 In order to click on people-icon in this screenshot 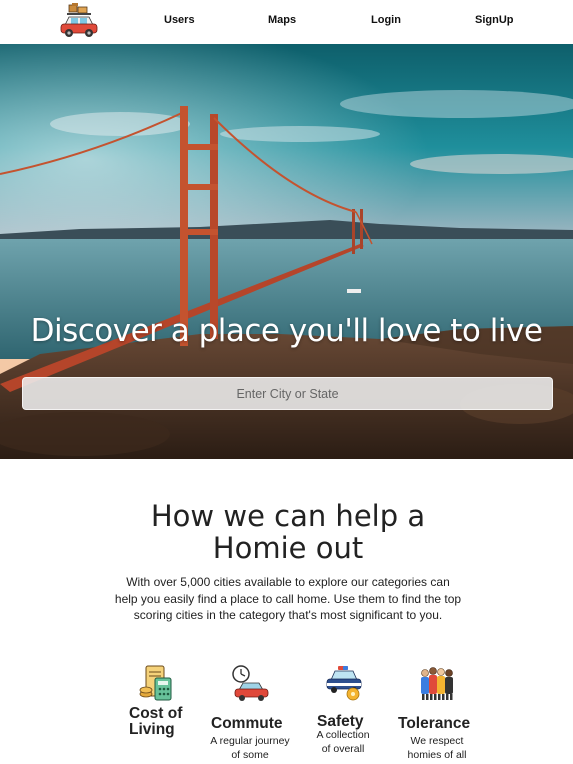, I will do `click(437, 683)`.